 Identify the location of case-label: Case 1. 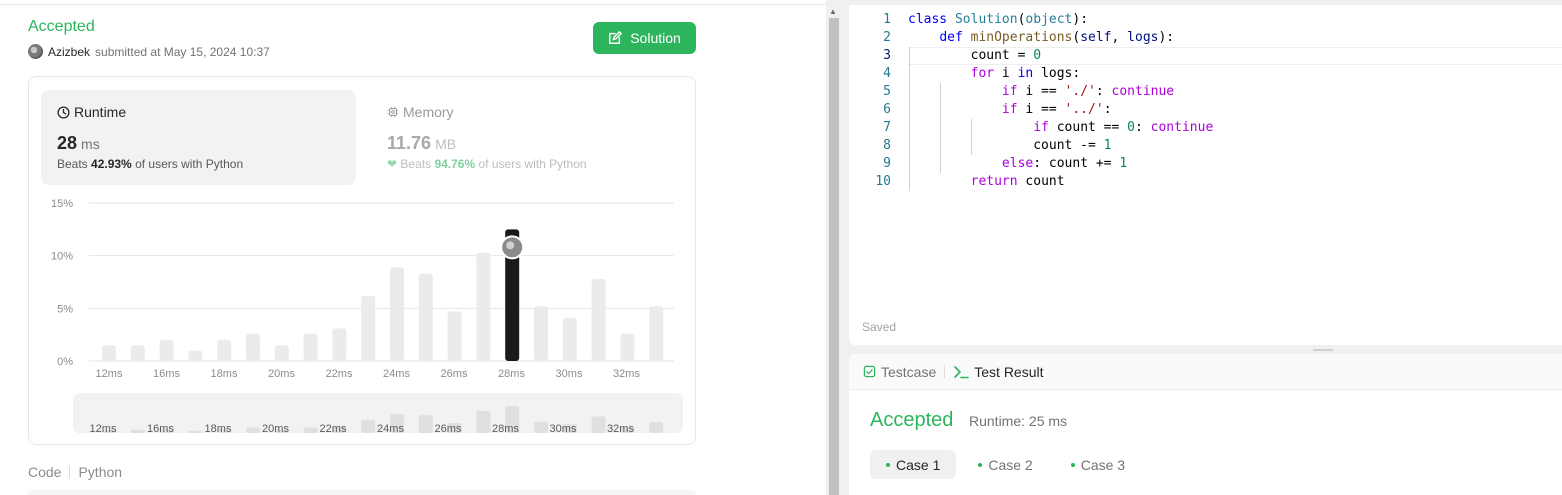
(918, 464).